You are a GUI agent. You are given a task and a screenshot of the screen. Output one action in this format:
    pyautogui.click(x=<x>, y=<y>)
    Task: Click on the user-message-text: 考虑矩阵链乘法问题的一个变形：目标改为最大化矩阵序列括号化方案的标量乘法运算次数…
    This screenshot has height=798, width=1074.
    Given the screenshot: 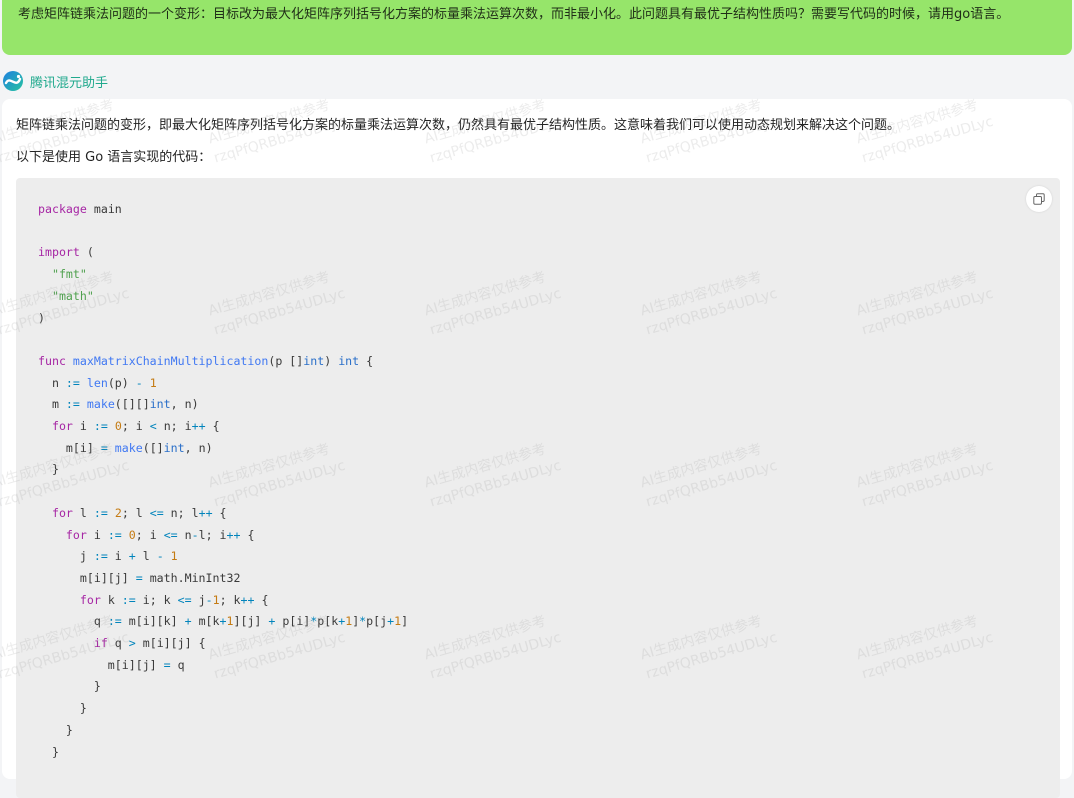 What is the action you would take?
    pyautogui.click(x=514, y=14)
    